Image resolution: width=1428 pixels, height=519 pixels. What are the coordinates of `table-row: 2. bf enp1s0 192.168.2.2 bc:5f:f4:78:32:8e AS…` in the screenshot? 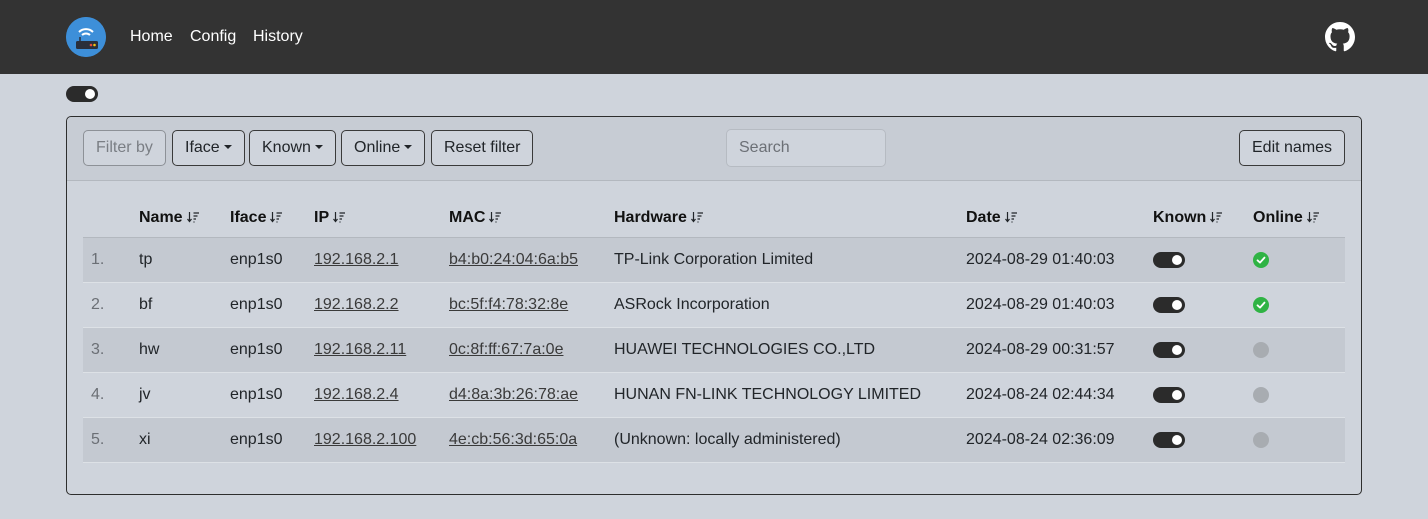 It's located at (714, 305).